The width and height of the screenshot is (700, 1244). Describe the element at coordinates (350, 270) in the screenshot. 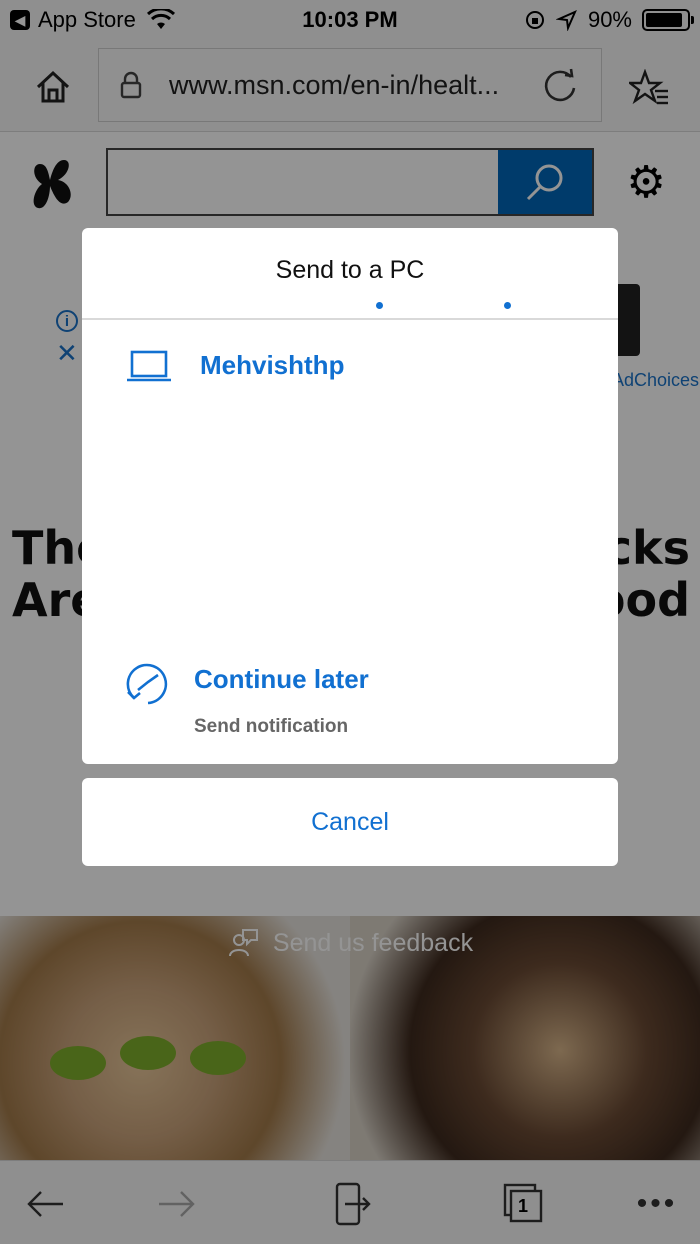

I see `sheet-title: Send to a PC` at that location.